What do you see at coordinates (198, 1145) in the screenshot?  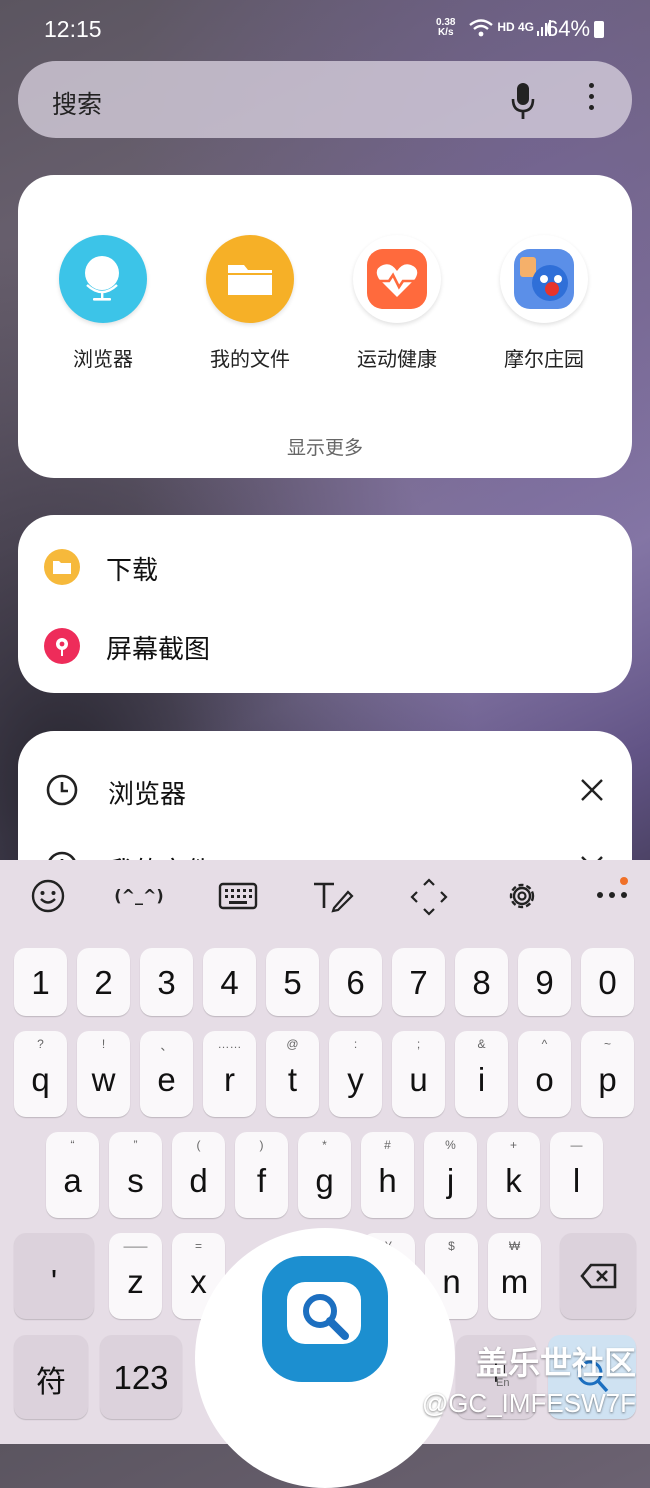 I see `key-d-hint: (` at bounding box center [198, 1145].